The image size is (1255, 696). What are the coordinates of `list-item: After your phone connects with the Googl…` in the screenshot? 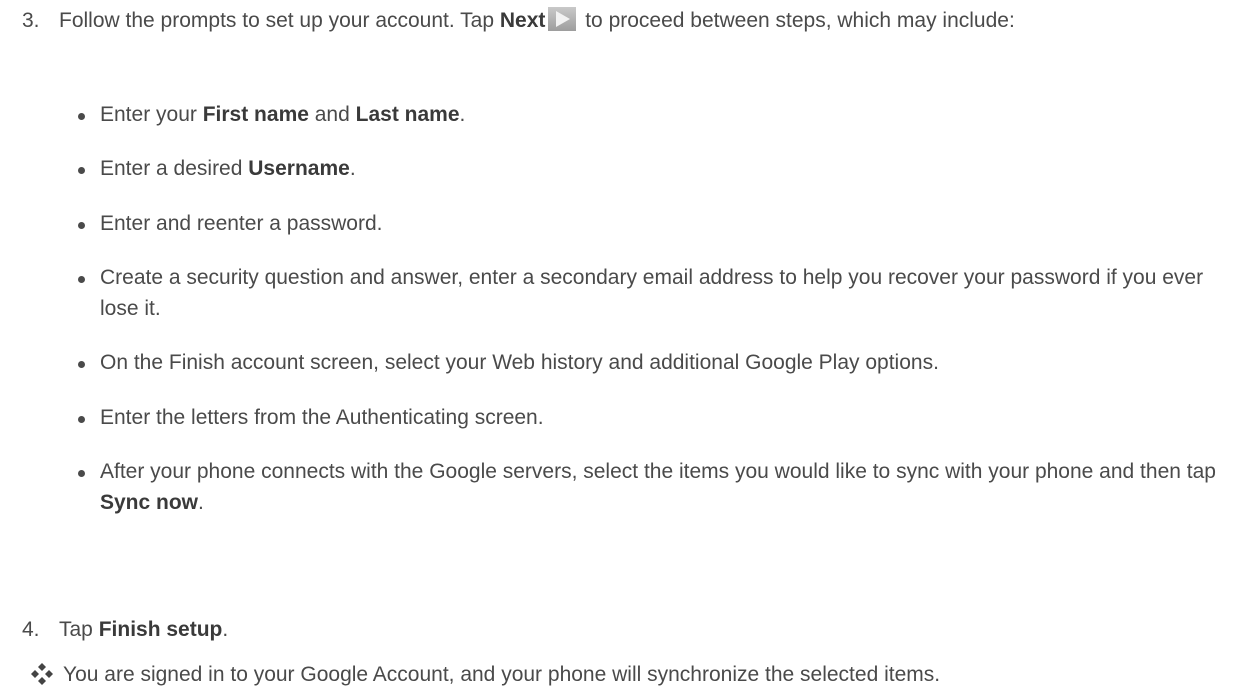 It's located at (658, 487).